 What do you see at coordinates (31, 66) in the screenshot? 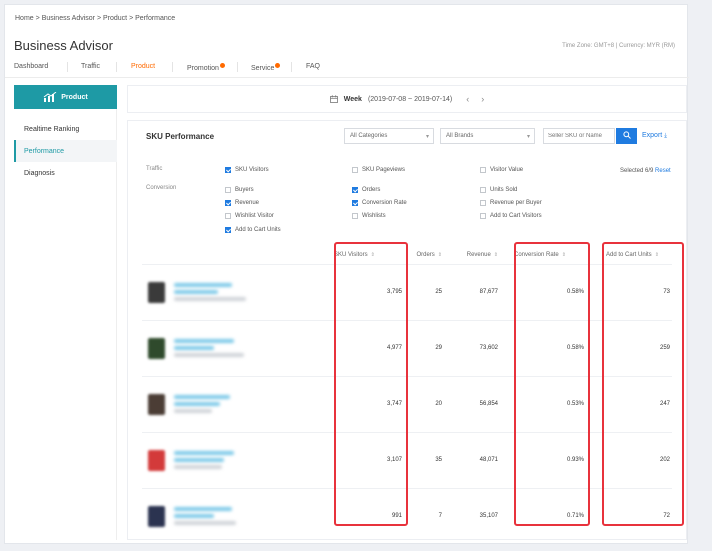
I see `tab-dashboard: Dashboard` at bounding box center [31, 66].